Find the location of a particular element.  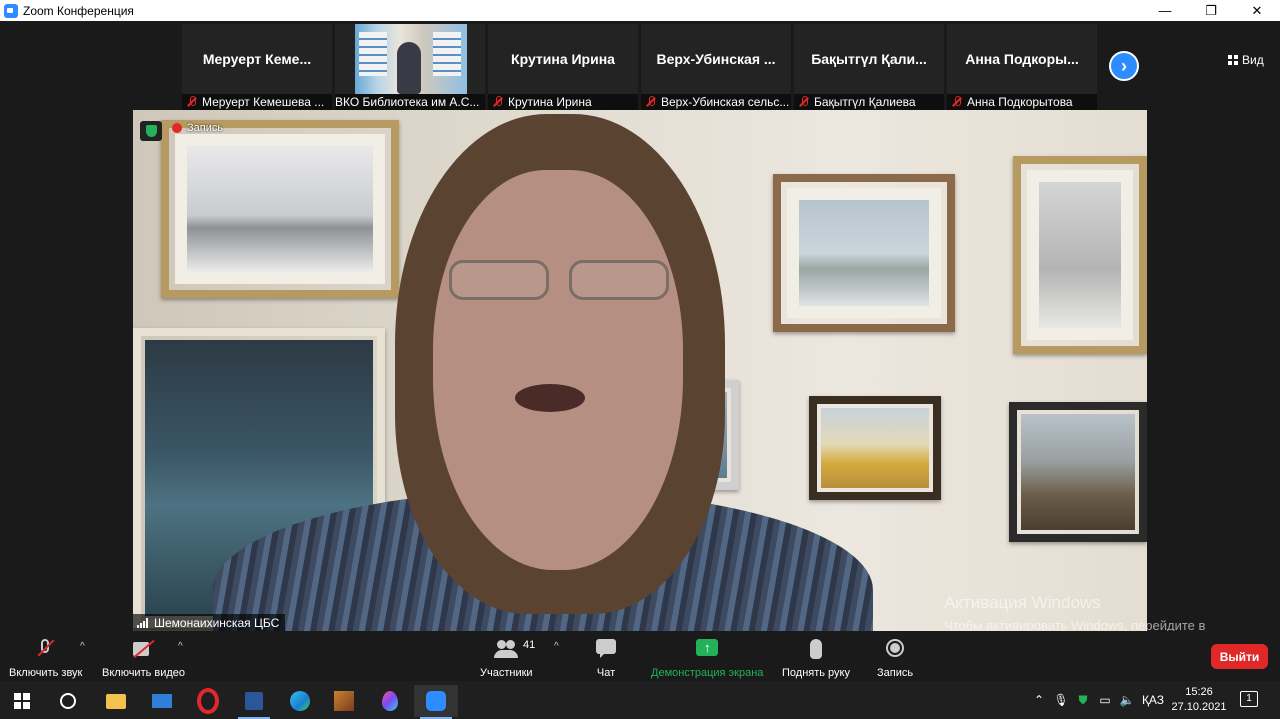

security-tray-icon: ⛊ is located at coordinates (1083, 700).